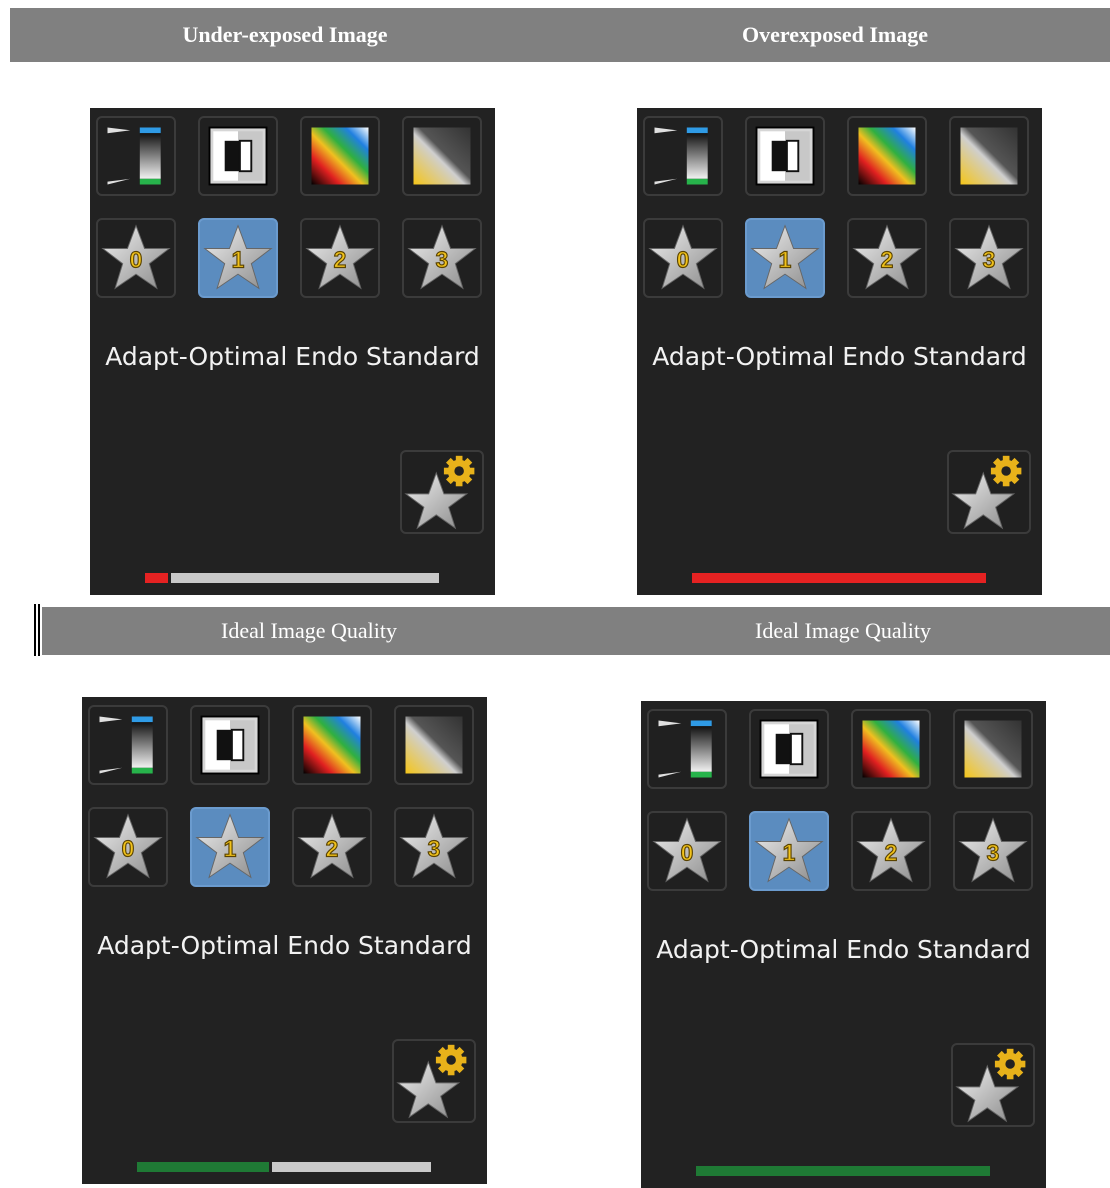  What do you see at coordinates (576, 631) in the screenshot?
I see `header-bar-middle: Ideal Image Quality Ideal Image Quality` at bounding box center [576, 631].